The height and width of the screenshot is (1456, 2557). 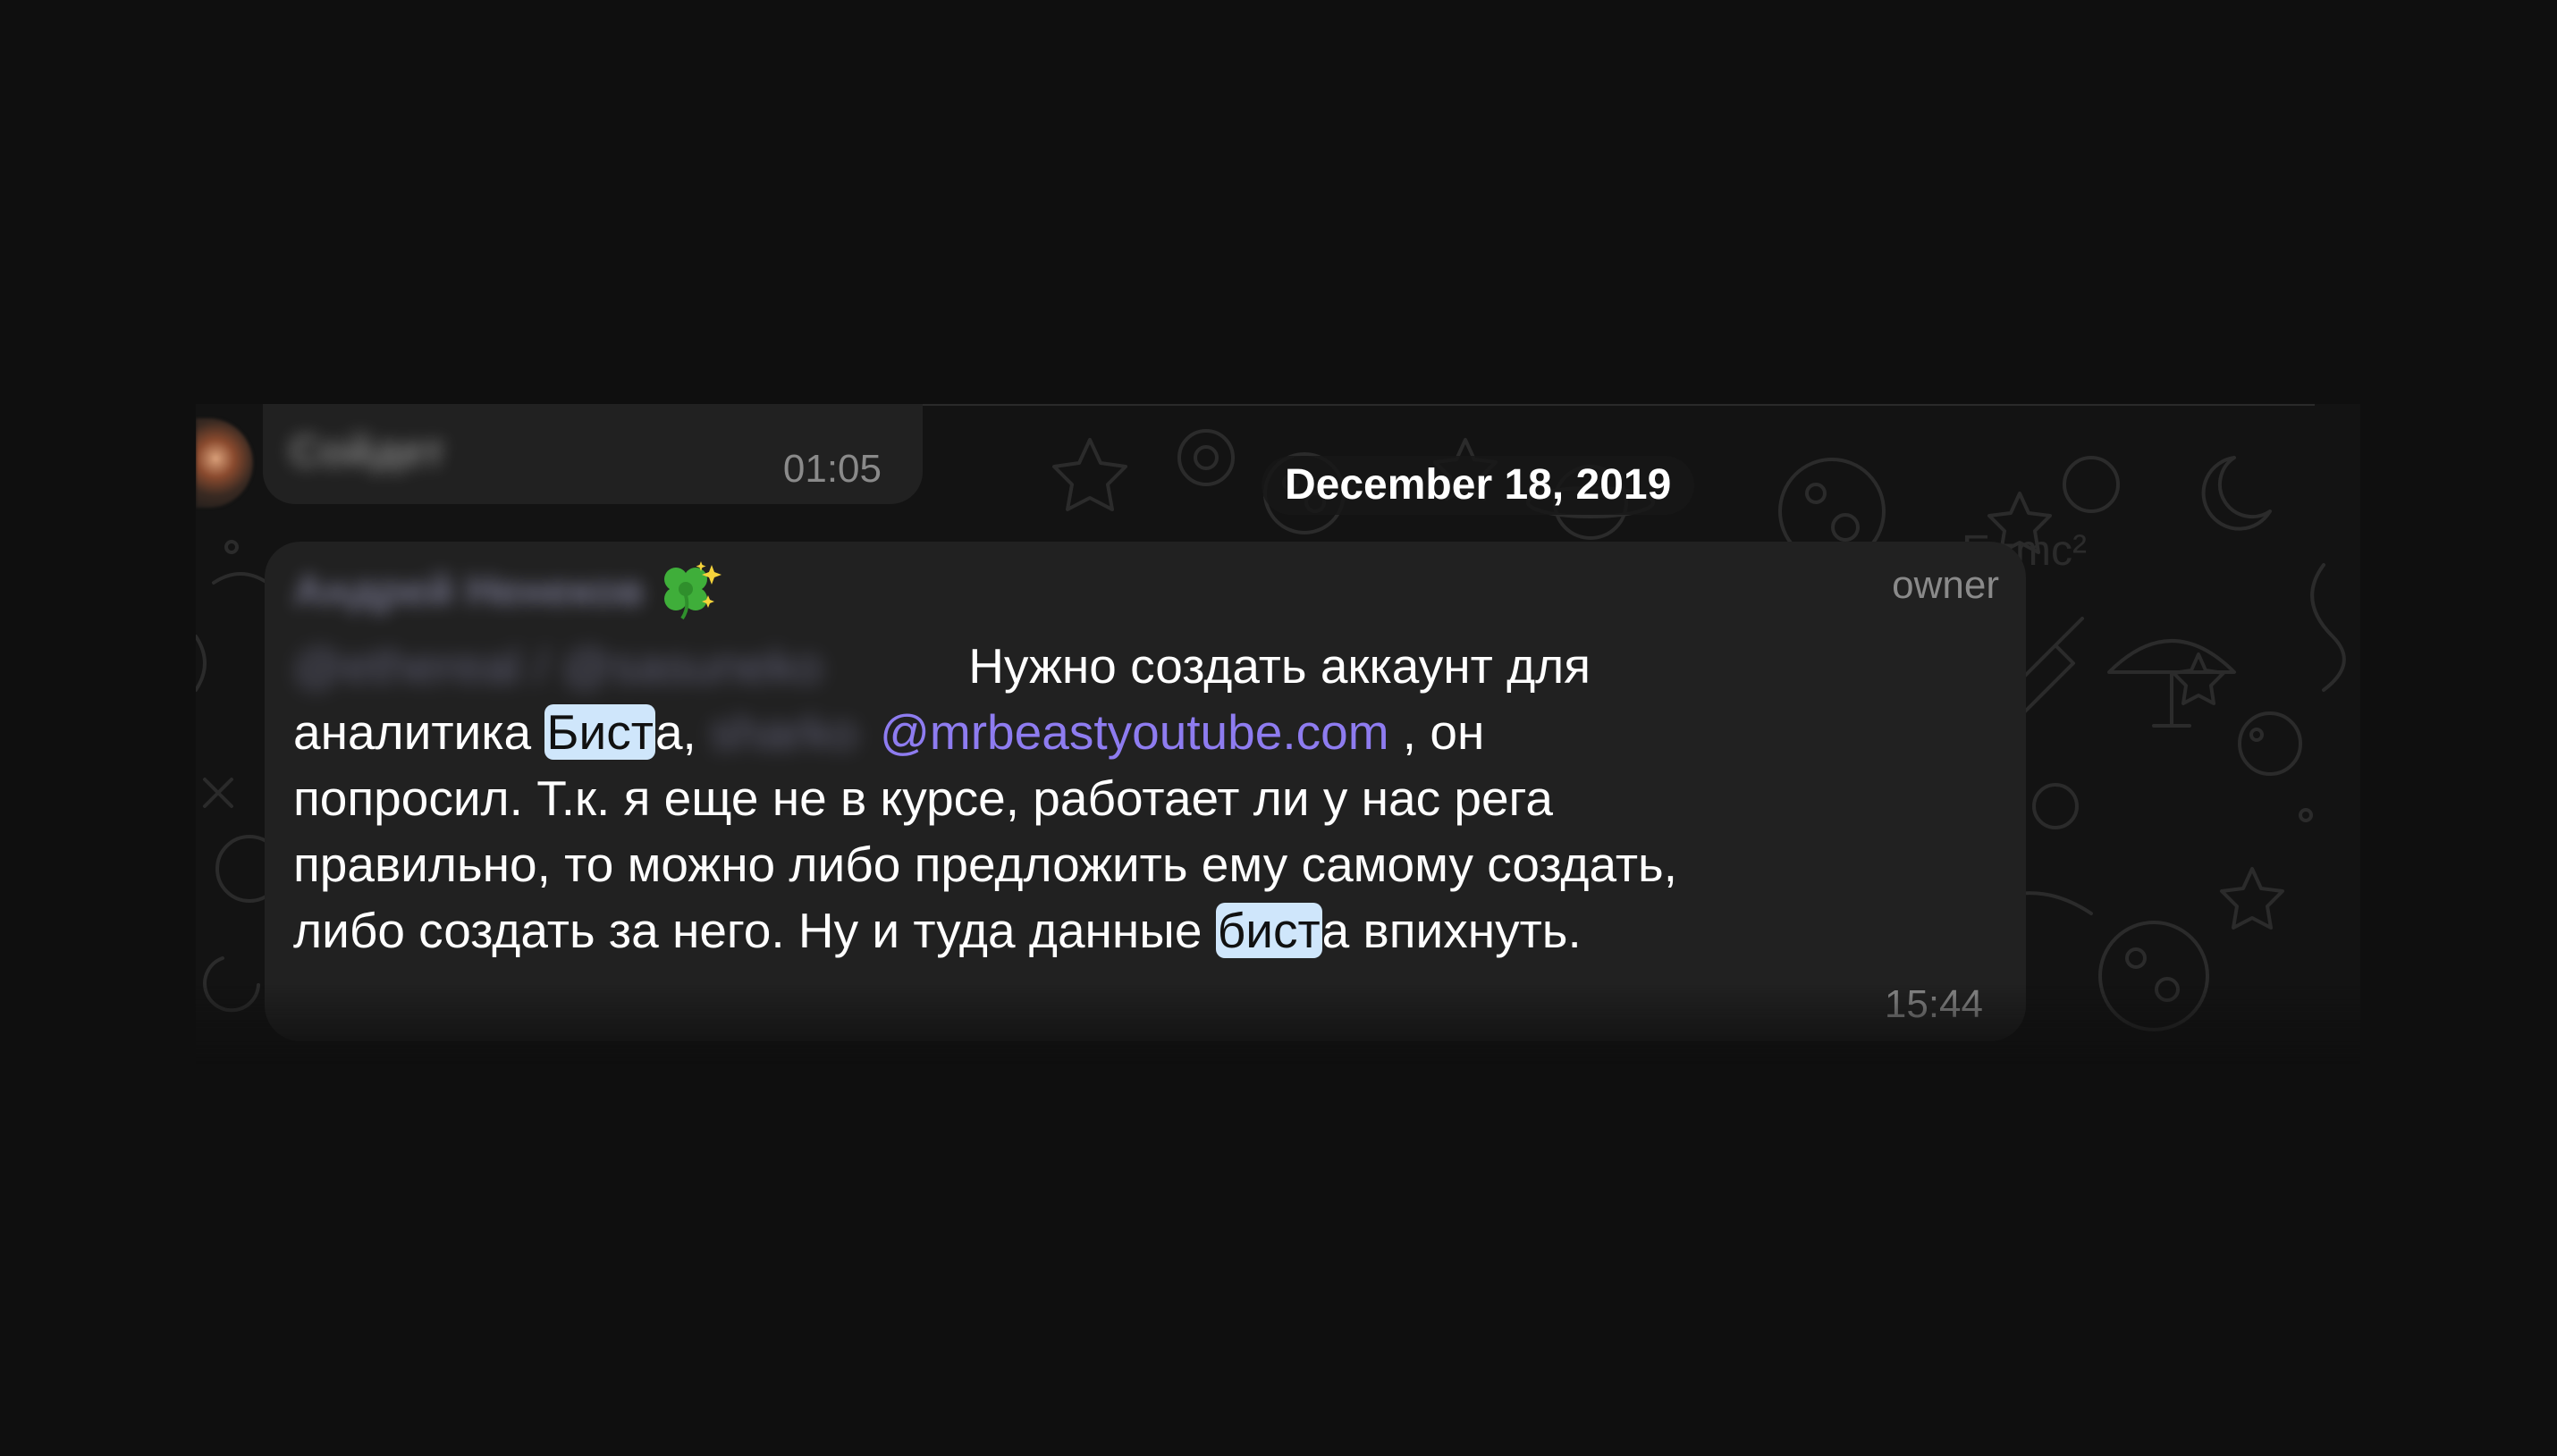 I want to click on previous-message-time: 01:05, so click(x=832, y=469).